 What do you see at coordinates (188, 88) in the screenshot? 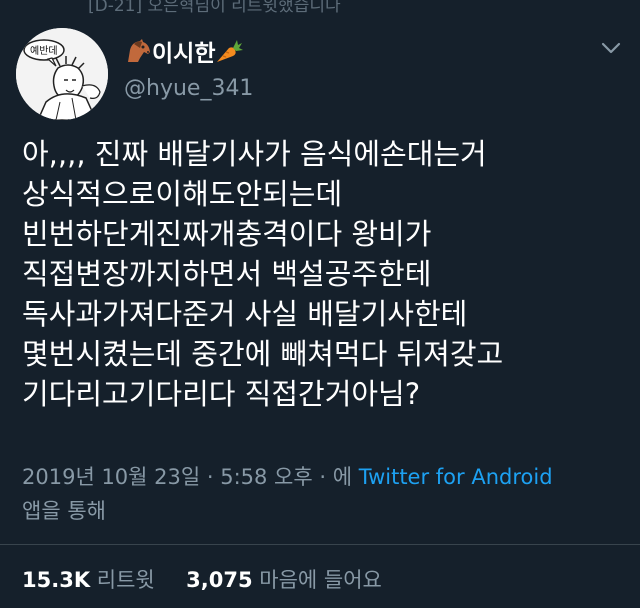
I see `user-handle: @hyue_341` at bounding box center [188, 88].